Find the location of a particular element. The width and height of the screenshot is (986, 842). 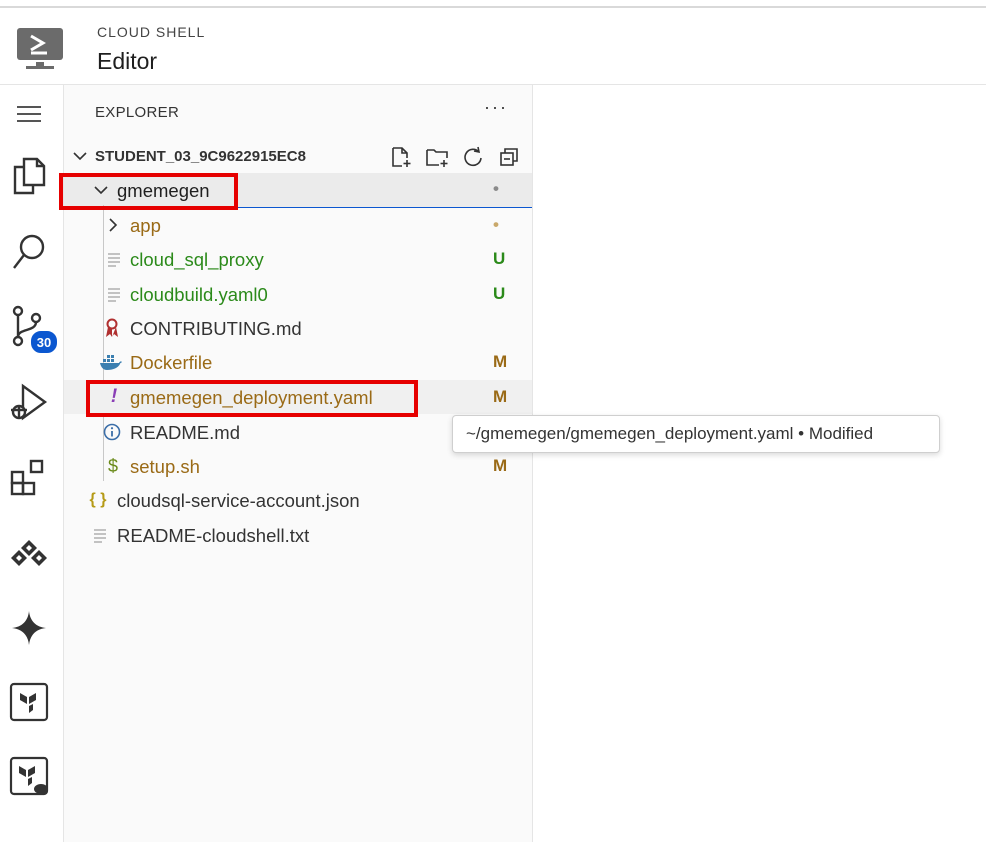

workspace-root: STUDENT_03_9C9622915EC8 is located at coordinates (298, 157).